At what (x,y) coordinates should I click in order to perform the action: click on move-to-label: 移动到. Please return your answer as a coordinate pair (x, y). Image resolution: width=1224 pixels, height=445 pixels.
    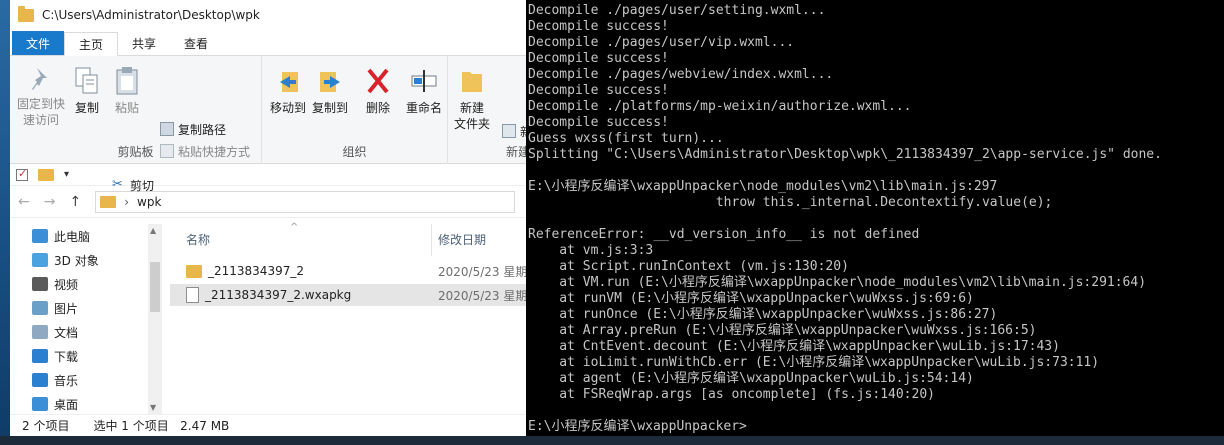
    Looking at the image, I should click on (287, 108).